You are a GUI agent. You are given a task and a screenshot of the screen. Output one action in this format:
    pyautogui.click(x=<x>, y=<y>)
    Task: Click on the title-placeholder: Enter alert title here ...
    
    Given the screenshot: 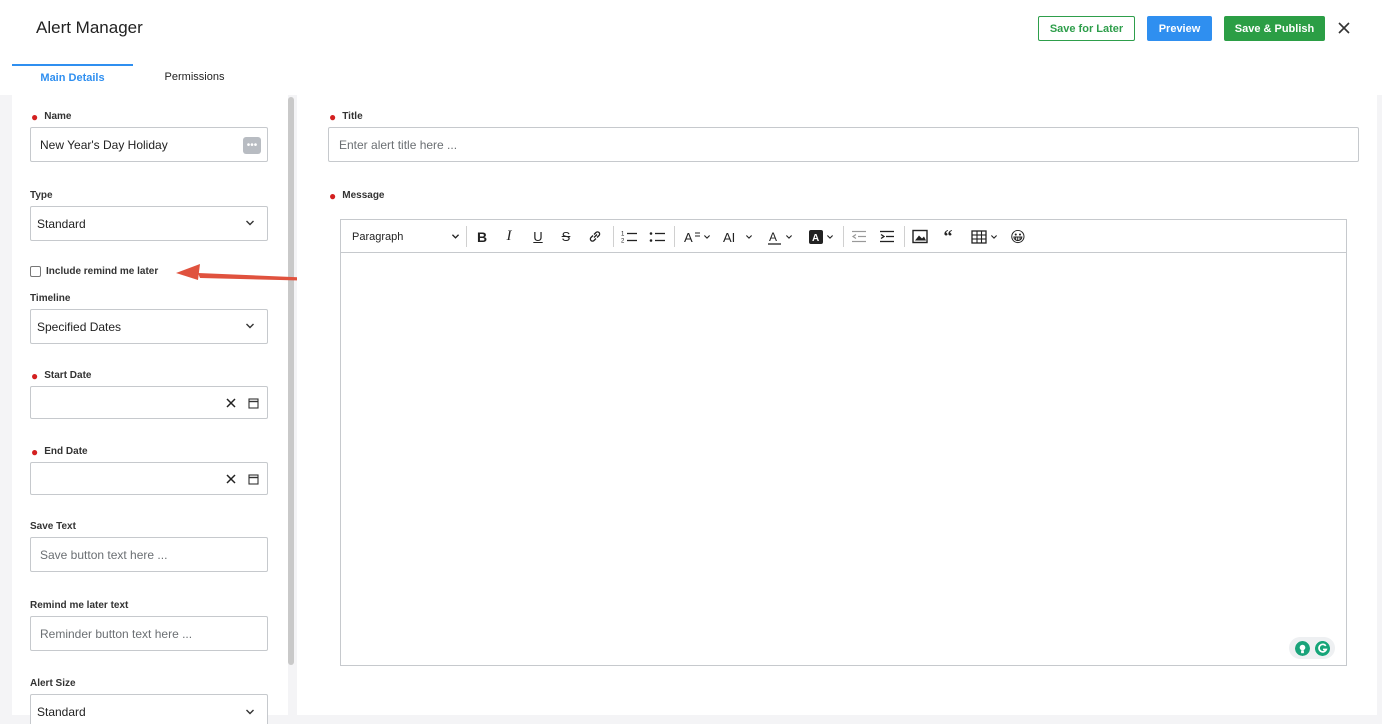 What is the action you would take?
    pyautogui.click(x=398, y=144)
    